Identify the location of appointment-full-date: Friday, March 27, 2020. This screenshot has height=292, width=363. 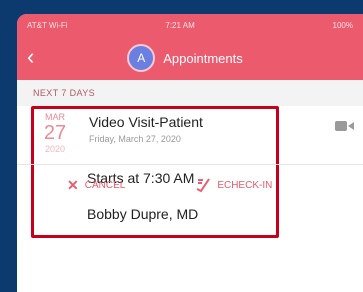
(135, 139).